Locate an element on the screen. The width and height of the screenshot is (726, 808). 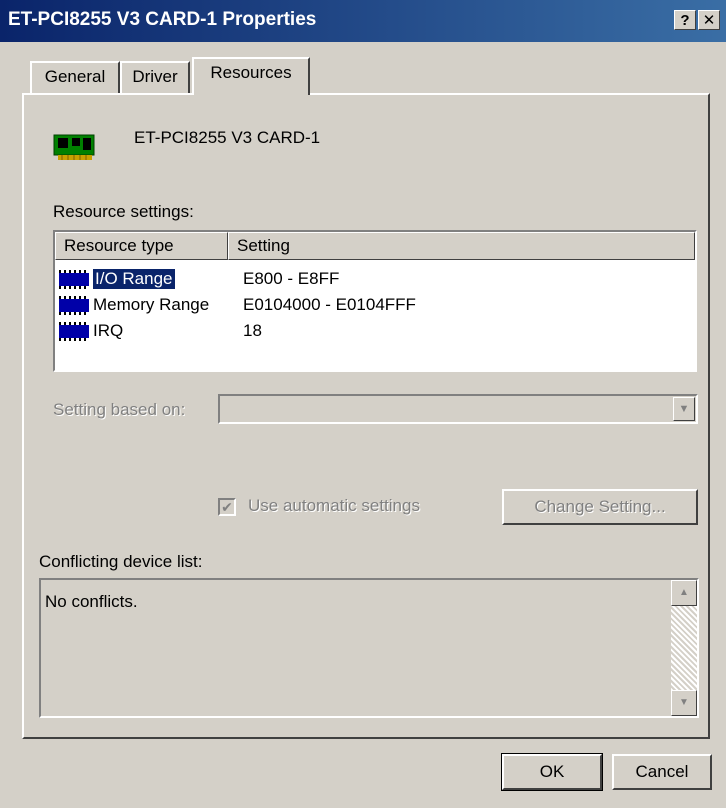
conflicting-device-list-label: Conflicting device list: is located at coordinates (121, 561).